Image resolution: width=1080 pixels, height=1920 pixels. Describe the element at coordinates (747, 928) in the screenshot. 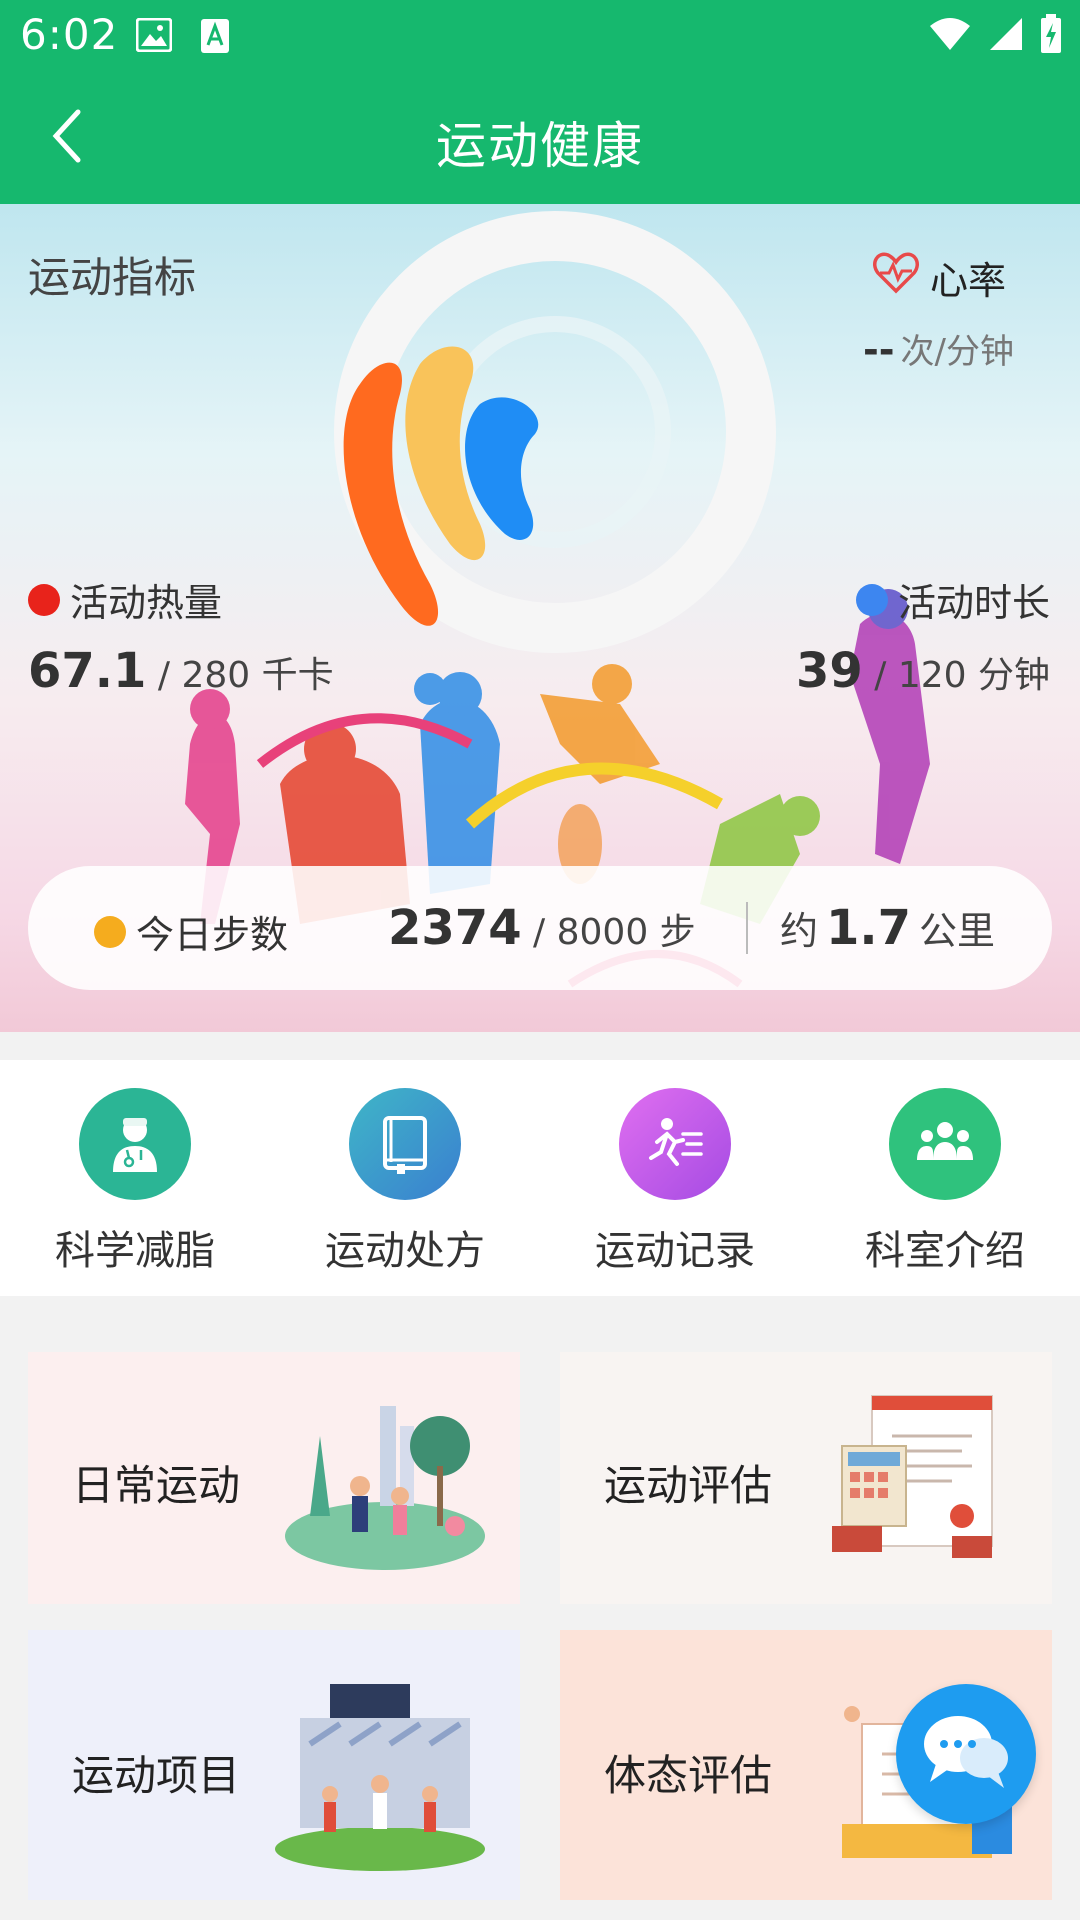

I see `divider` at that location.